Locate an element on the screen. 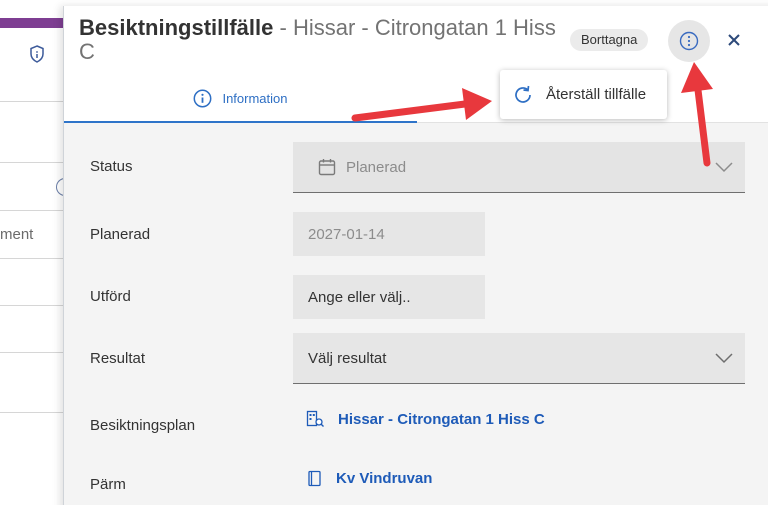  restore-occasion-menu-item: Återställ tillfälle is located at coordinates (583, 94).